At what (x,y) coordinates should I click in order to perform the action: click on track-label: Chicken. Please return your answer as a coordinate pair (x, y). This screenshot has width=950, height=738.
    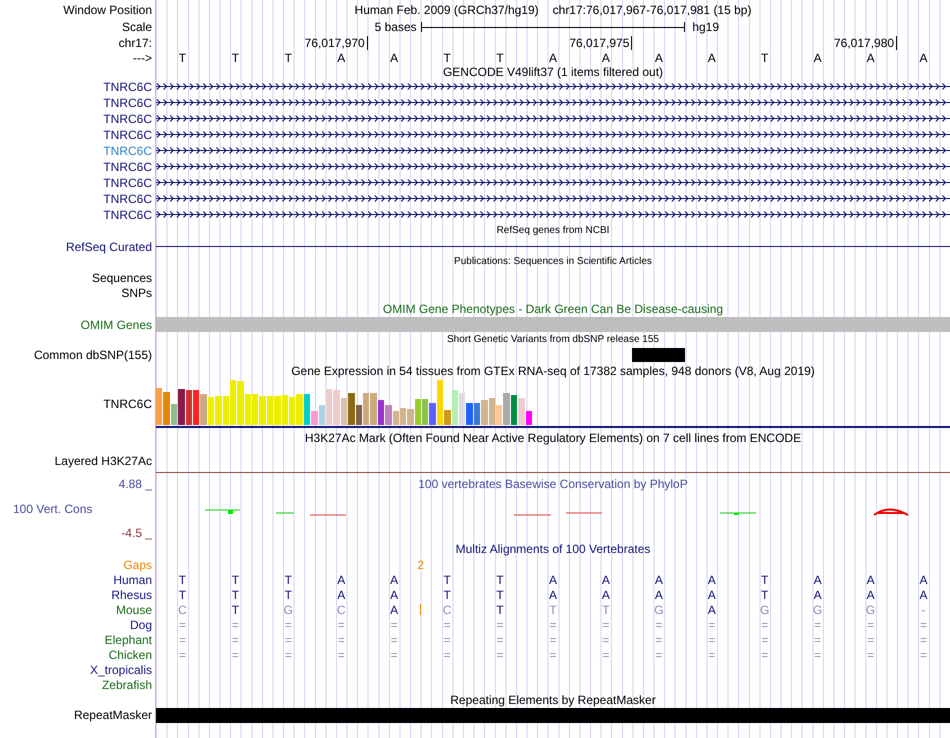
    Looking at the image, I should click on (130, 654).